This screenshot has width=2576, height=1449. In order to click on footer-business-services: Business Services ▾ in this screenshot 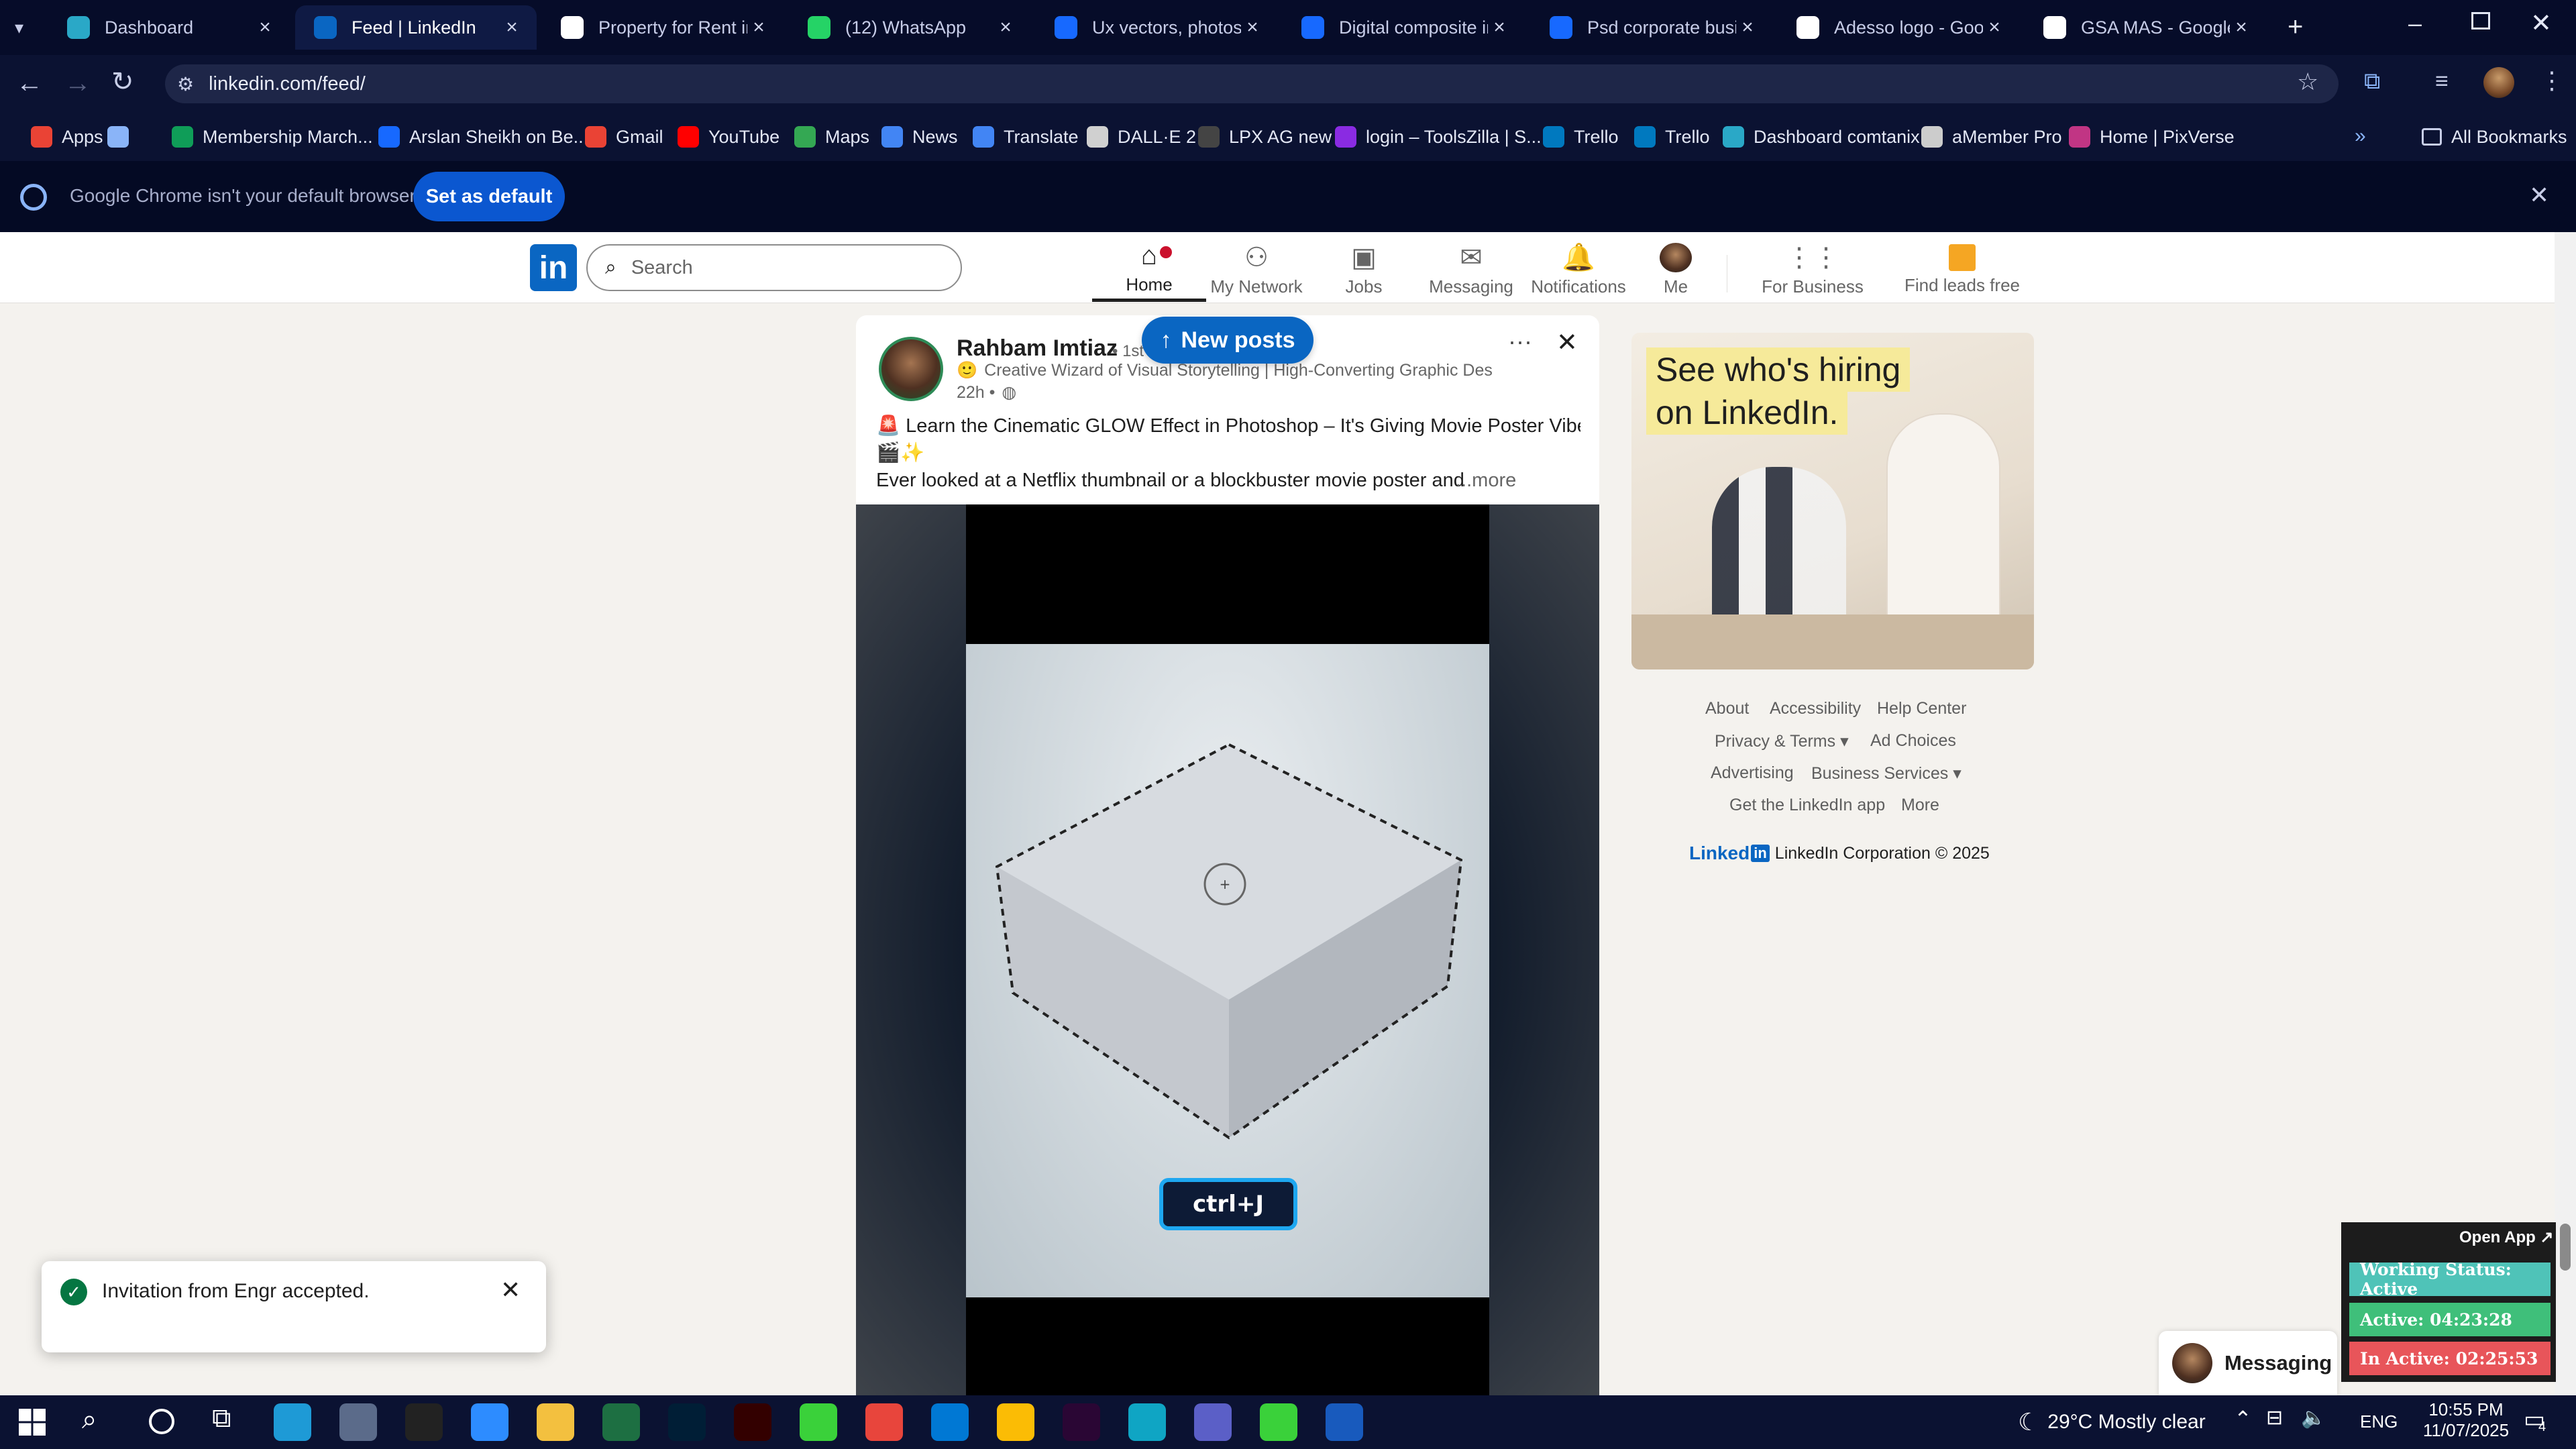, I will do `click(1886, 773)`.